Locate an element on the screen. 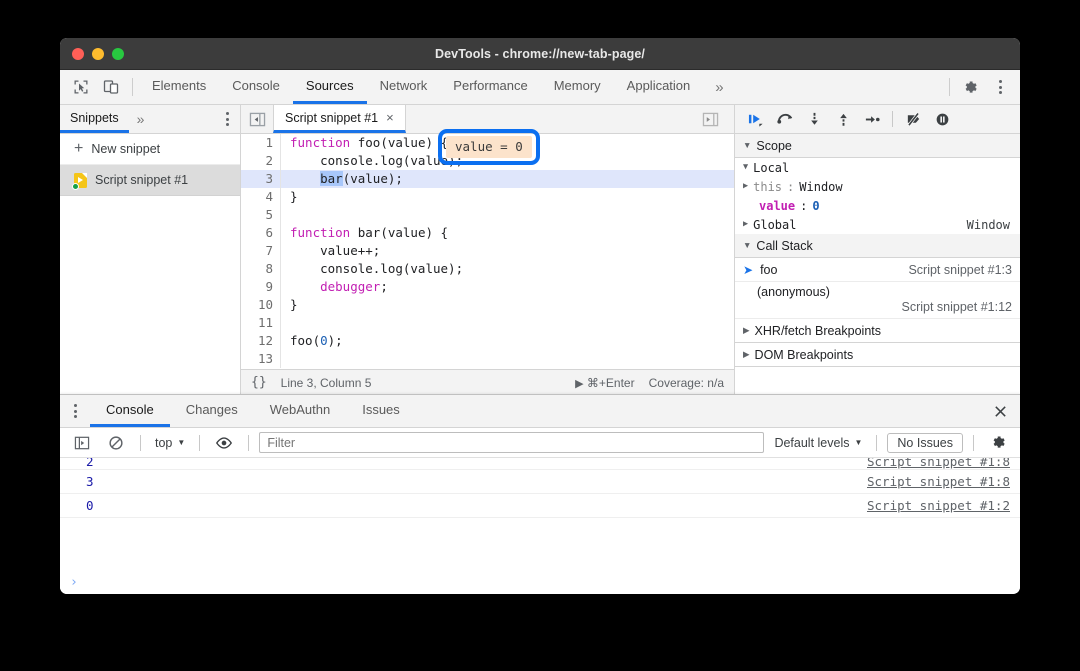 Image resolution: width=1080 pixels, height=671 pixels. drawer-tab-issues: Issues is located at coordinates (381, 411).